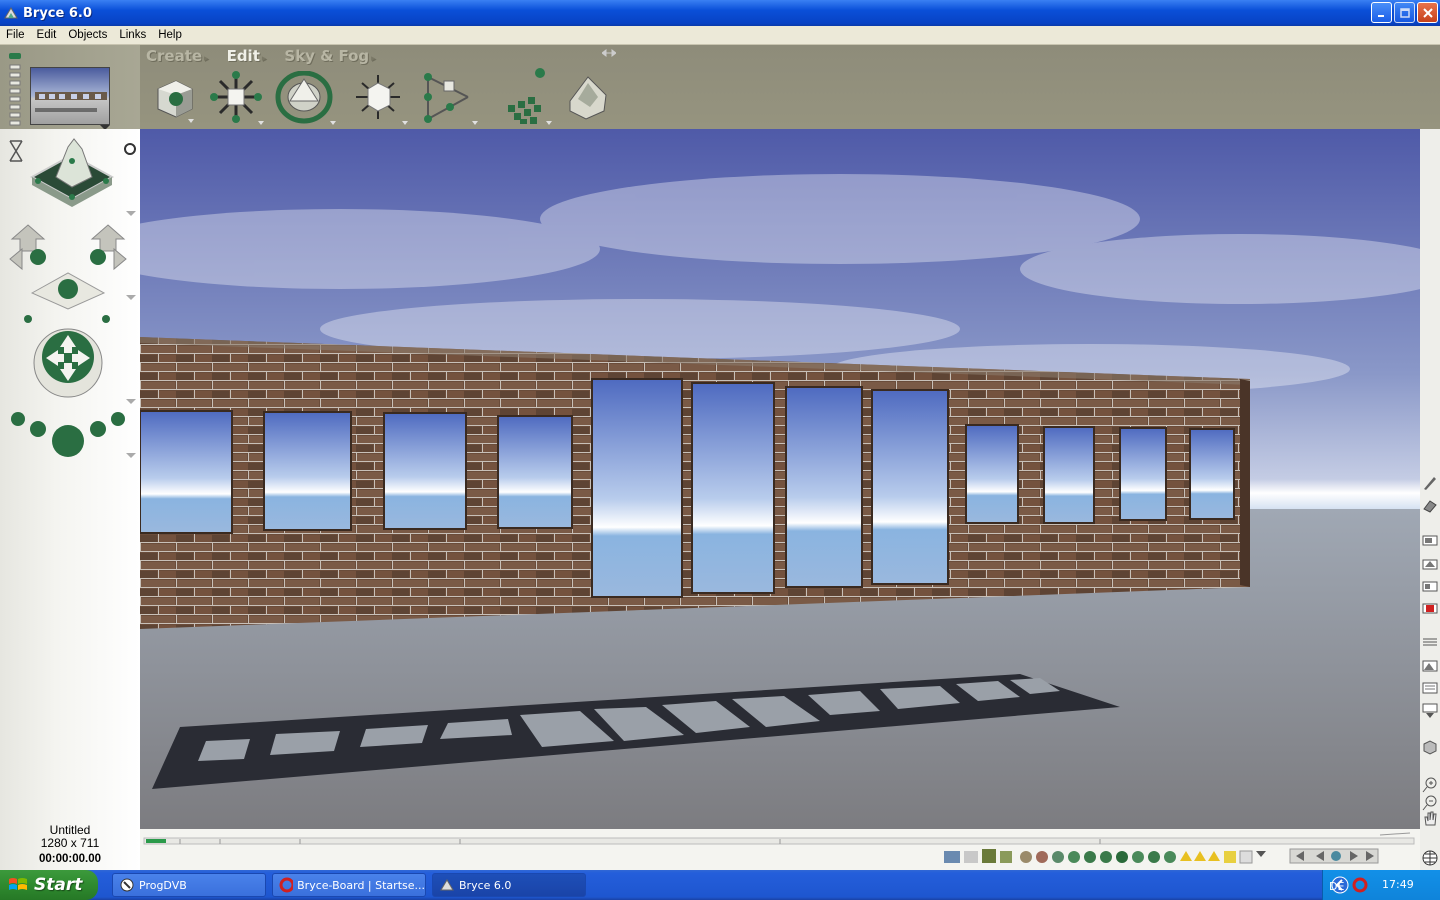  What do you see at coordinates (131, 298) in the screenshot?
I see `move-menu-arrow-icon` at bounding box center [131, 298].